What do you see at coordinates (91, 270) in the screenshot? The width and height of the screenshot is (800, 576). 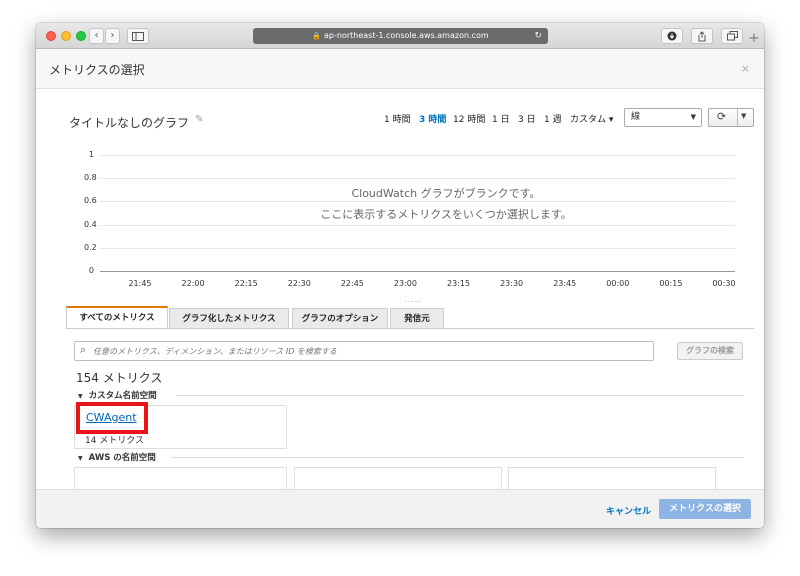 I see `y-tick-label: 0` at bounding box center [91, 270].